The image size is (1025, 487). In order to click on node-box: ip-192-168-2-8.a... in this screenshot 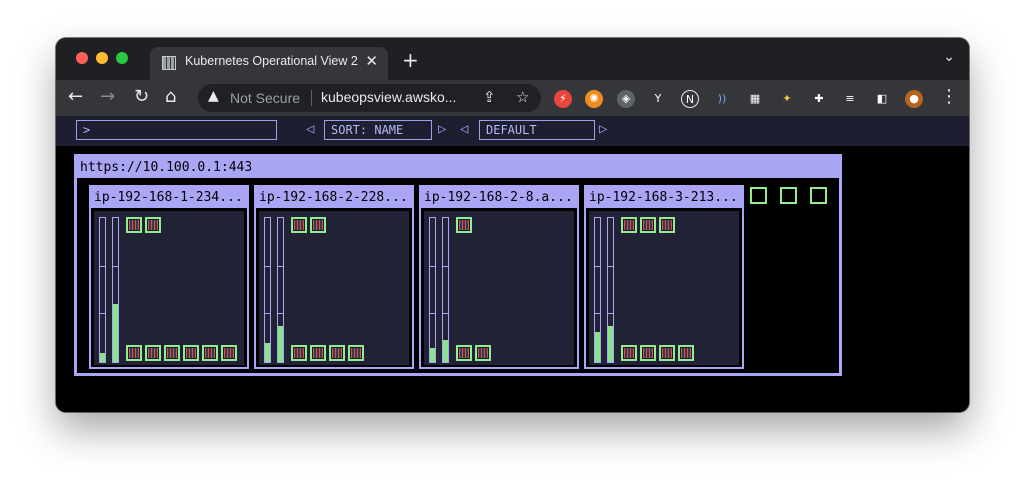, I will do `click(499, 277)`.